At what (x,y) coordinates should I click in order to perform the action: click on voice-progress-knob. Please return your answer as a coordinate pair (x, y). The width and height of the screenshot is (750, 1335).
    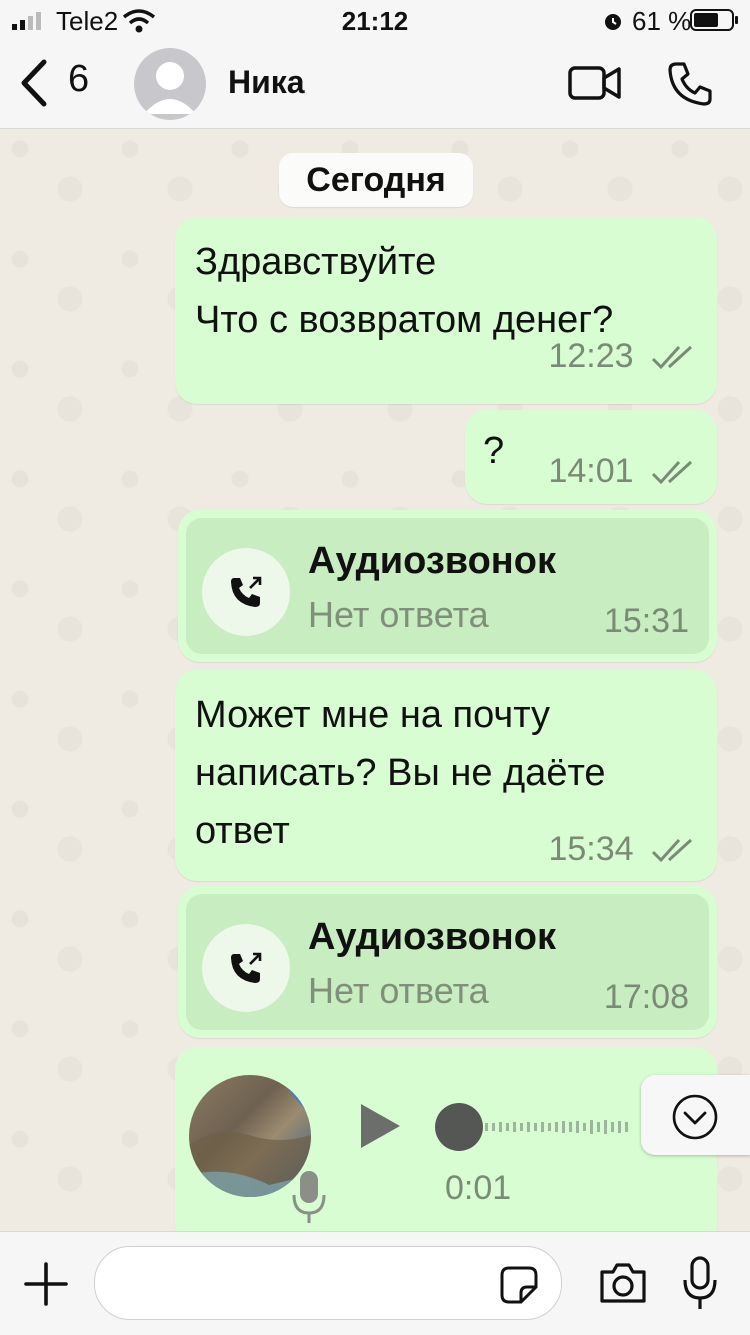
    Looking at the image, I should click on (459, 1127).